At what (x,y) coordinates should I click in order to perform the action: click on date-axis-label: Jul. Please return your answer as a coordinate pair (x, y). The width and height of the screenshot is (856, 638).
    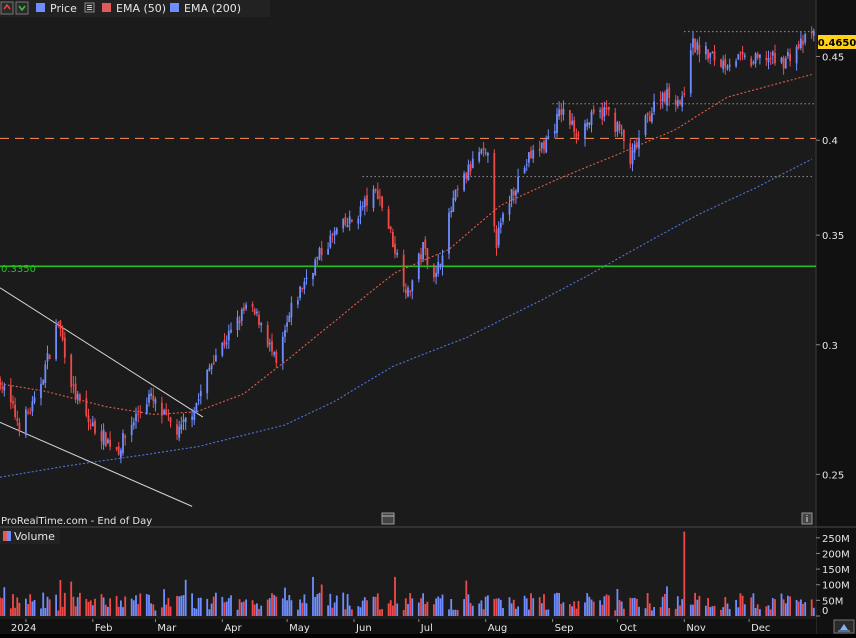
    Looking at the image, I should click on (426, 628).